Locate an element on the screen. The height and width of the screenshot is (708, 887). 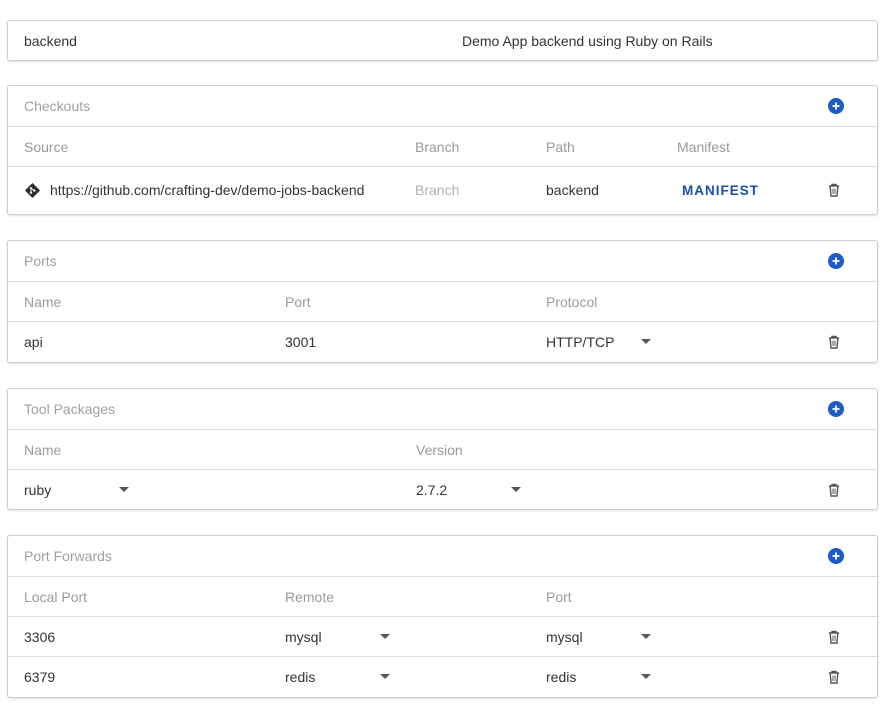
remote-value: redis is located at coordinates (300, 676).